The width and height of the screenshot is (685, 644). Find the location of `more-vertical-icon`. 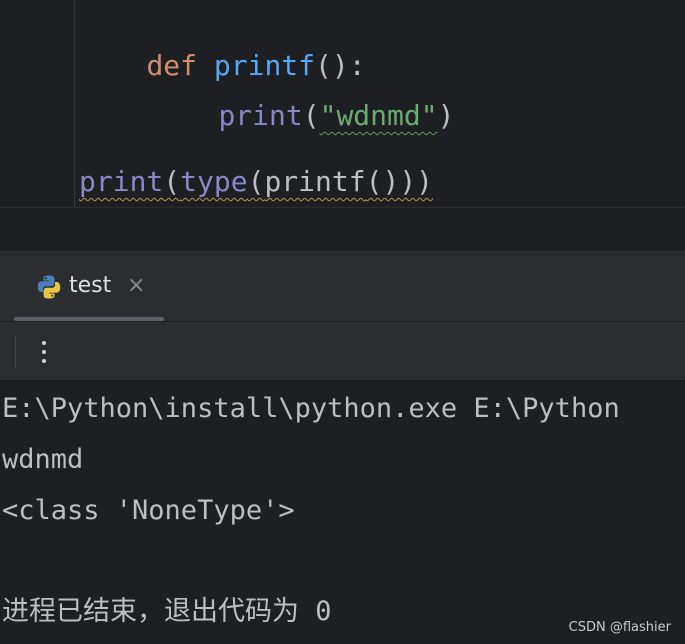

more-vertical-icon is located at coordinates (44, 352).